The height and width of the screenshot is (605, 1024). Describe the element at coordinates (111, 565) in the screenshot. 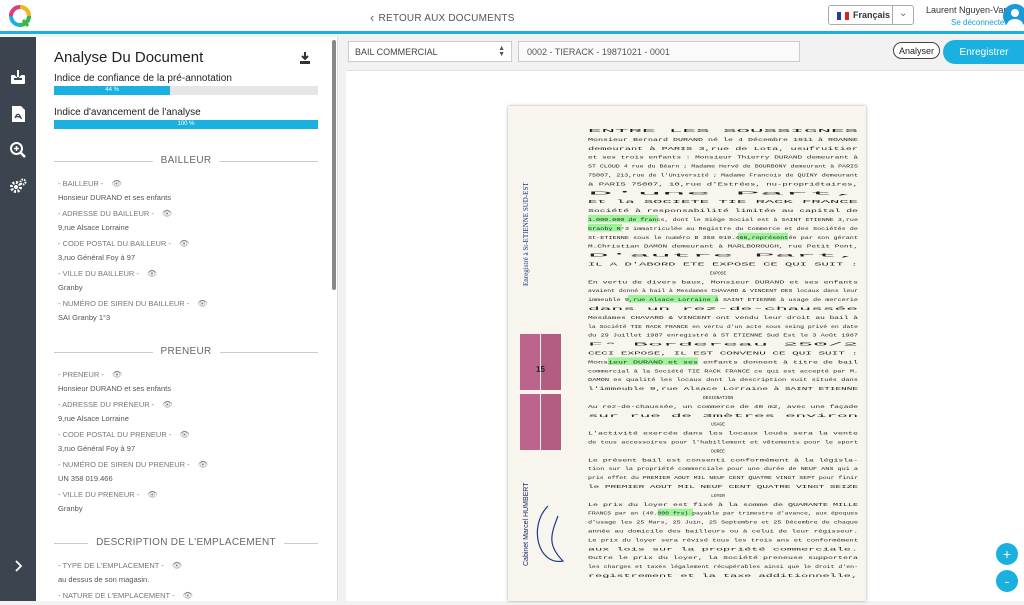

I see `field-label: - TYPE DE L'EMPLACEMENT -` at that location.